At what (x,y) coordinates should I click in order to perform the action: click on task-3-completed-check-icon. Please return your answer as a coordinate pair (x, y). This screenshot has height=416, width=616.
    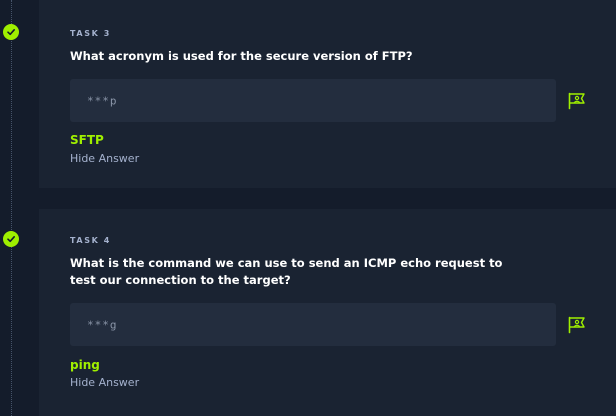
    Looking at the image, I should click on (11, 32).